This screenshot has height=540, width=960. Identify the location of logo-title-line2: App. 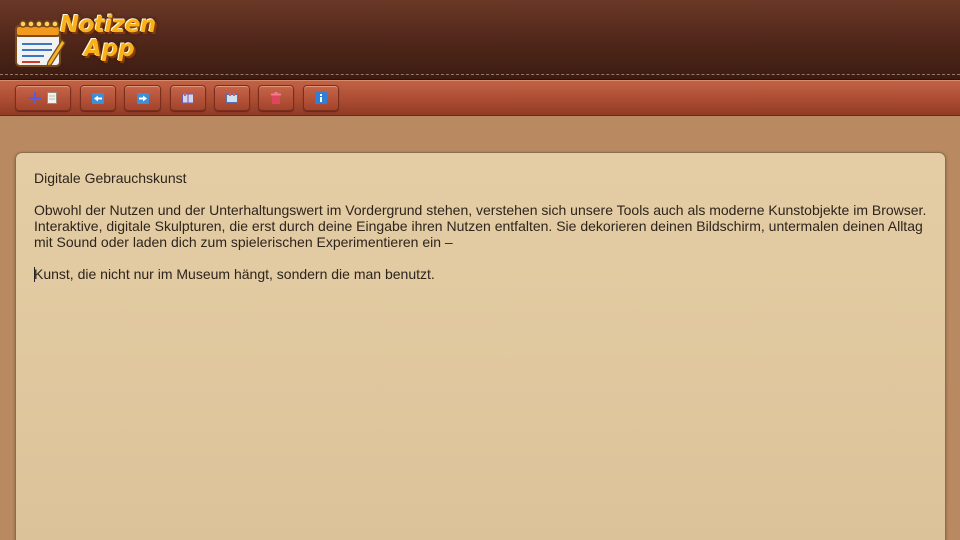
(109, 49).